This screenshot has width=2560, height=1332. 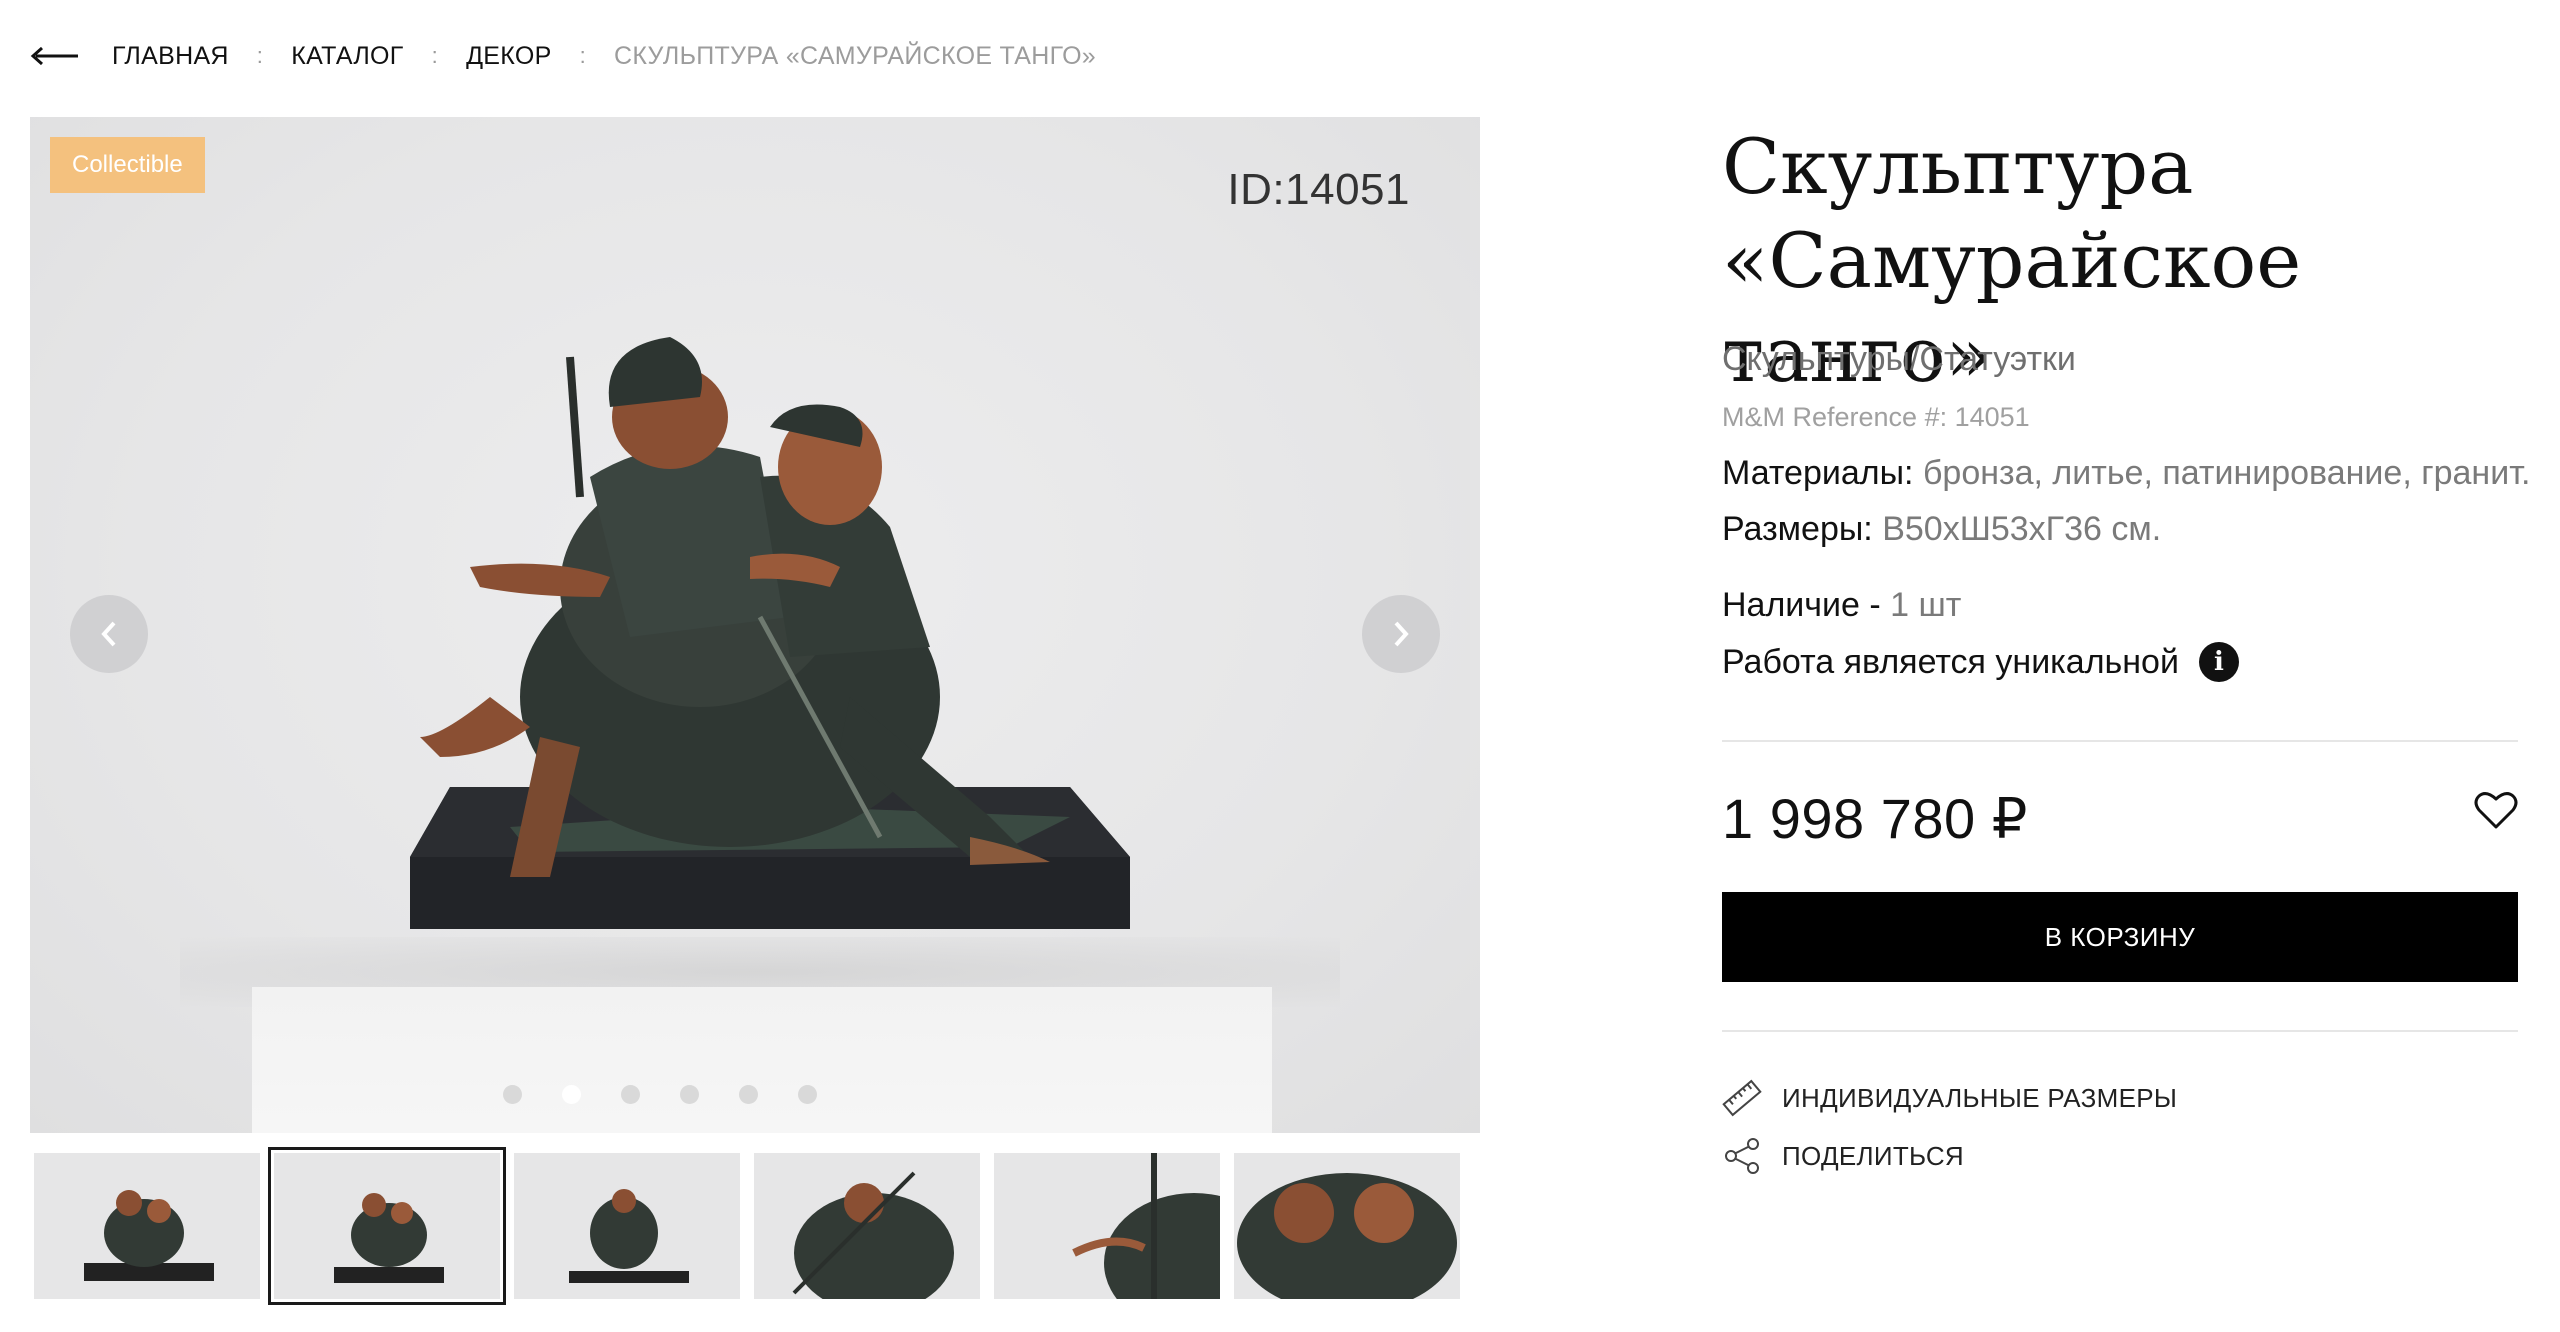 What do you see at coordinates (2226, 473) in the screenshot?
I see `materials-value: бронза, литье, патинирование, гранит.` at bounding box center [2226, 473].